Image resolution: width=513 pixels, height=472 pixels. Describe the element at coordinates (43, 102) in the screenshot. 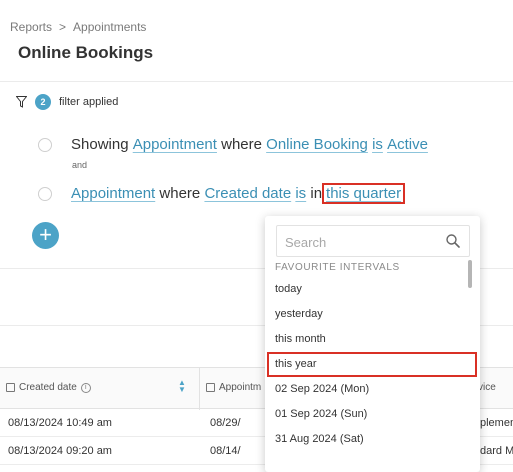

I see `filter-count-badge: 2` at that location.